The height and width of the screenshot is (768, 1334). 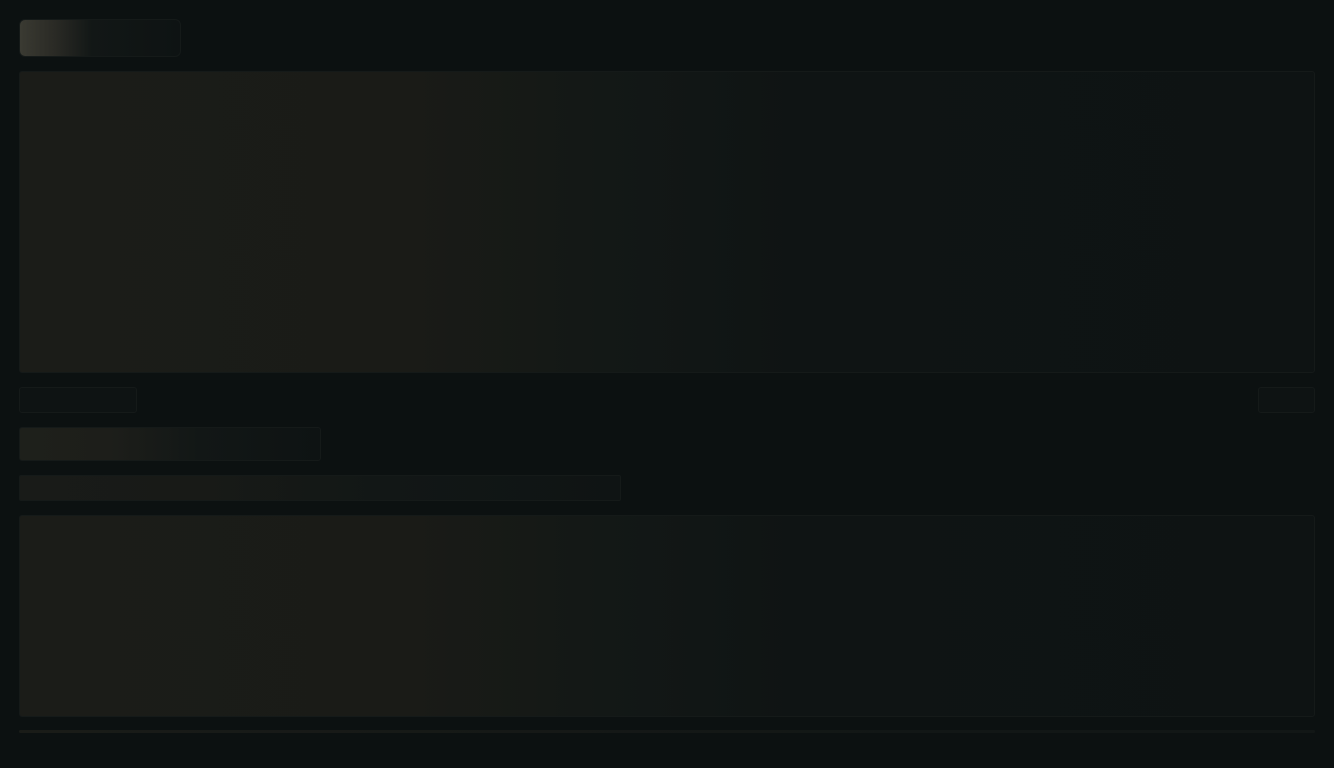 What do you see at coordinates (78, 400) in the screenshot?
I see `left-action-placeholder` at bounding box center [78, 400].